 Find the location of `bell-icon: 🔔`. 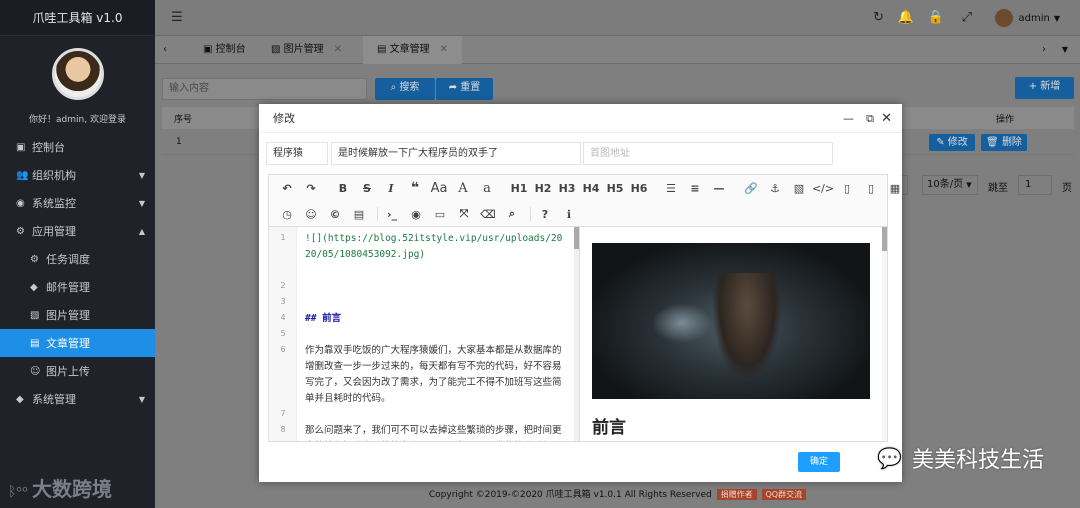

bell-icon: 🔔 is located at coordinates (906, 17).